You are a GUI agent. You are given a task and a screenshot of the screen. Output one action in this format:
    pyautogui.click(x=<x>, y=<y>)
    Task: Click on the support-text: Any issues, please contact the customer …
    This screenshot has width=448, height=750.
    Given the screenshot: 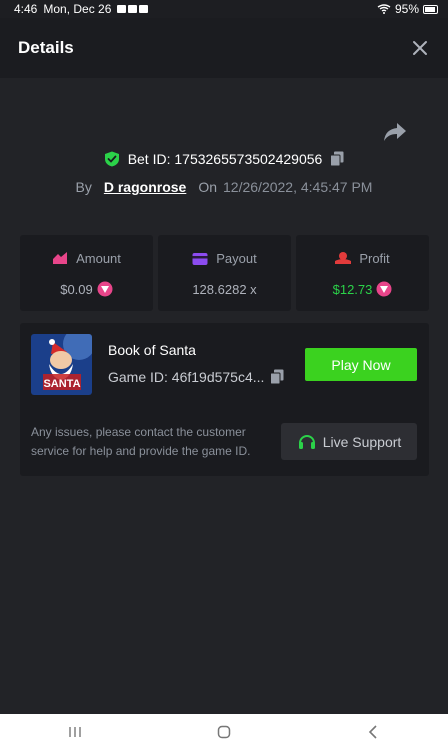 What is the action you would take?
    pyautogui.click(x=141, y=441)
    